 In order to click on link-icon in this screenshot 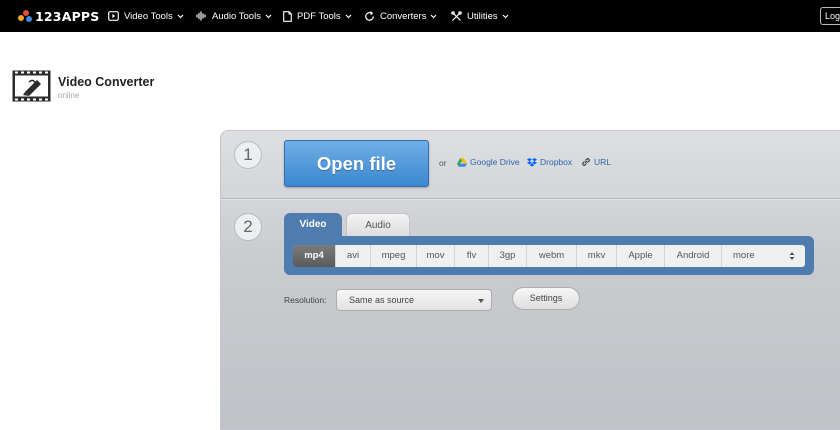, I will do `click(586, 162)`.